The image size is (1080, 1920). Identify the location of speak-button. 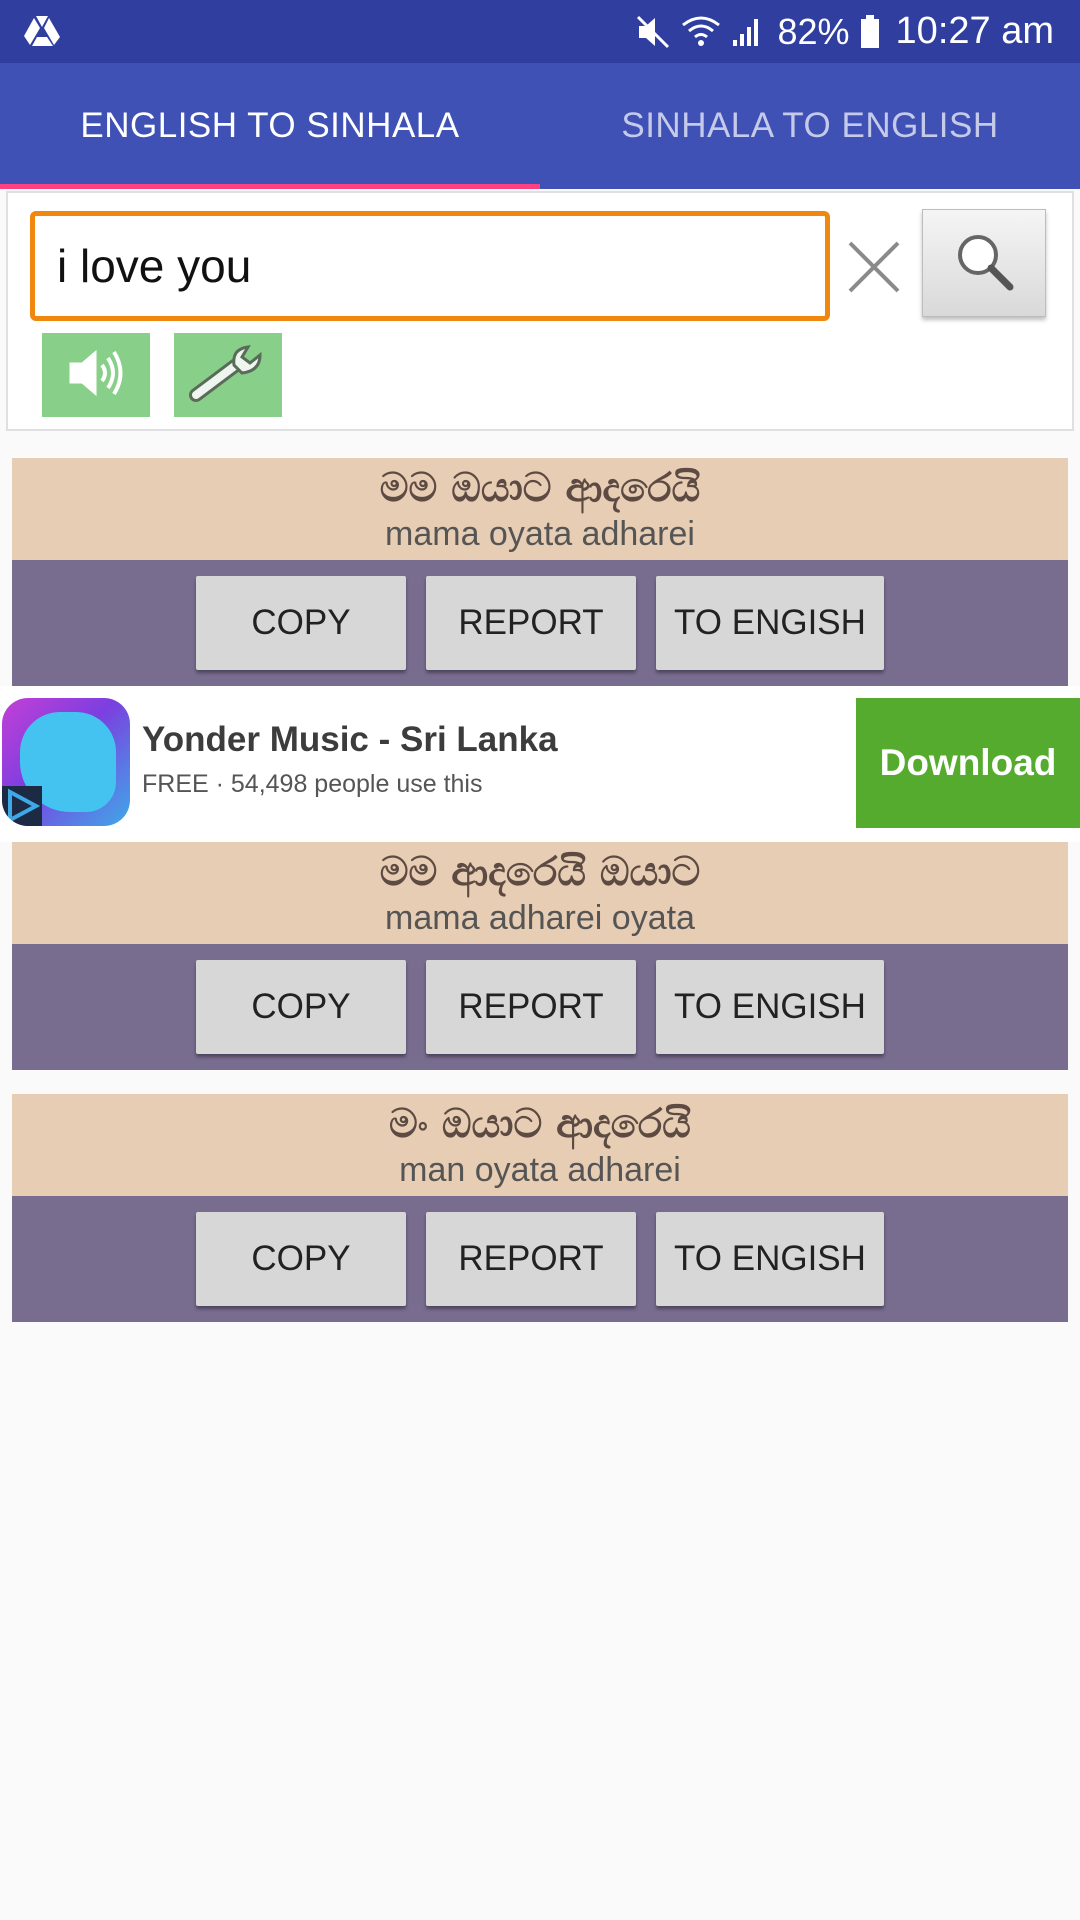
(96, 375).